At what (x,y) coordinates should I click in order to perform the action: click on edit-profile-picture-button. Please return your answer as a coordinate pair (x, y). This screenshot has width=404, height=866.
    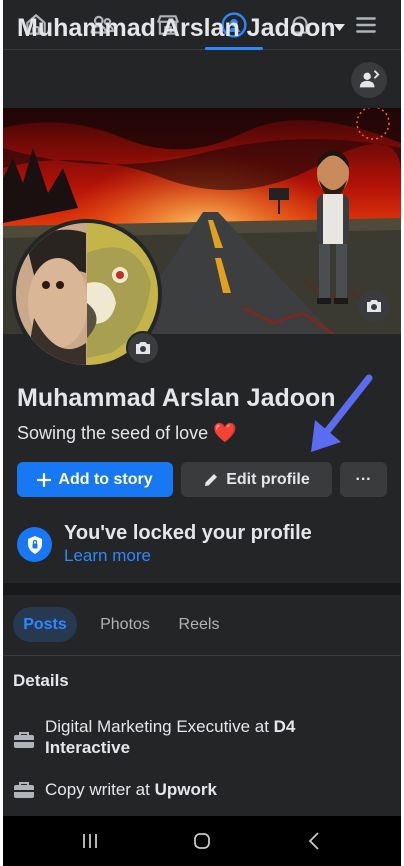
    Looking at the image, I should click on (143, 348).